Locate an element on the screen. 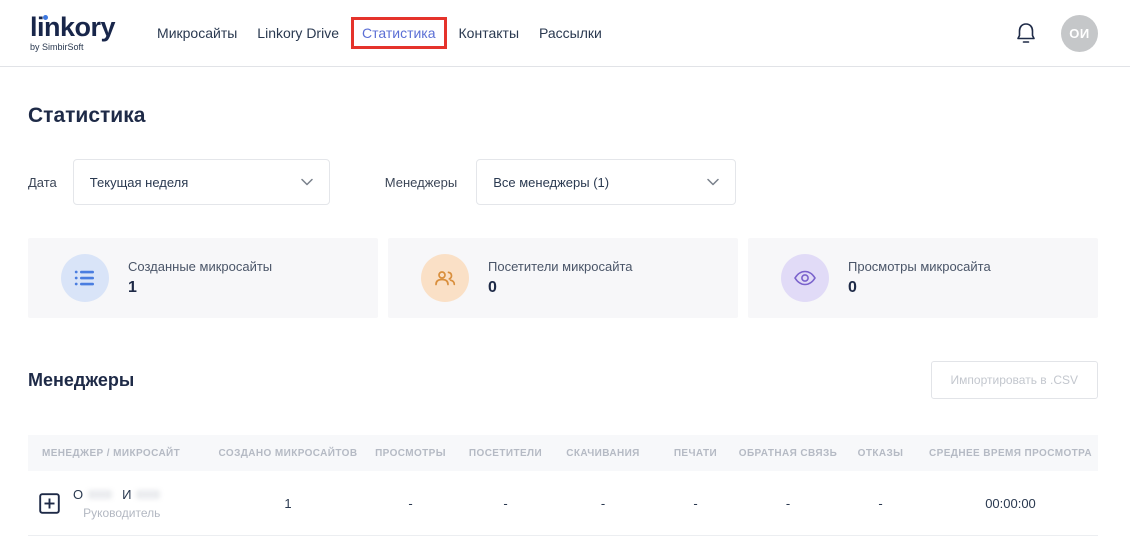 The height and width of the screenshot is (541, 1130). linkory-logo: linkory by SimbirSoft is located at coordinates (73, 33).